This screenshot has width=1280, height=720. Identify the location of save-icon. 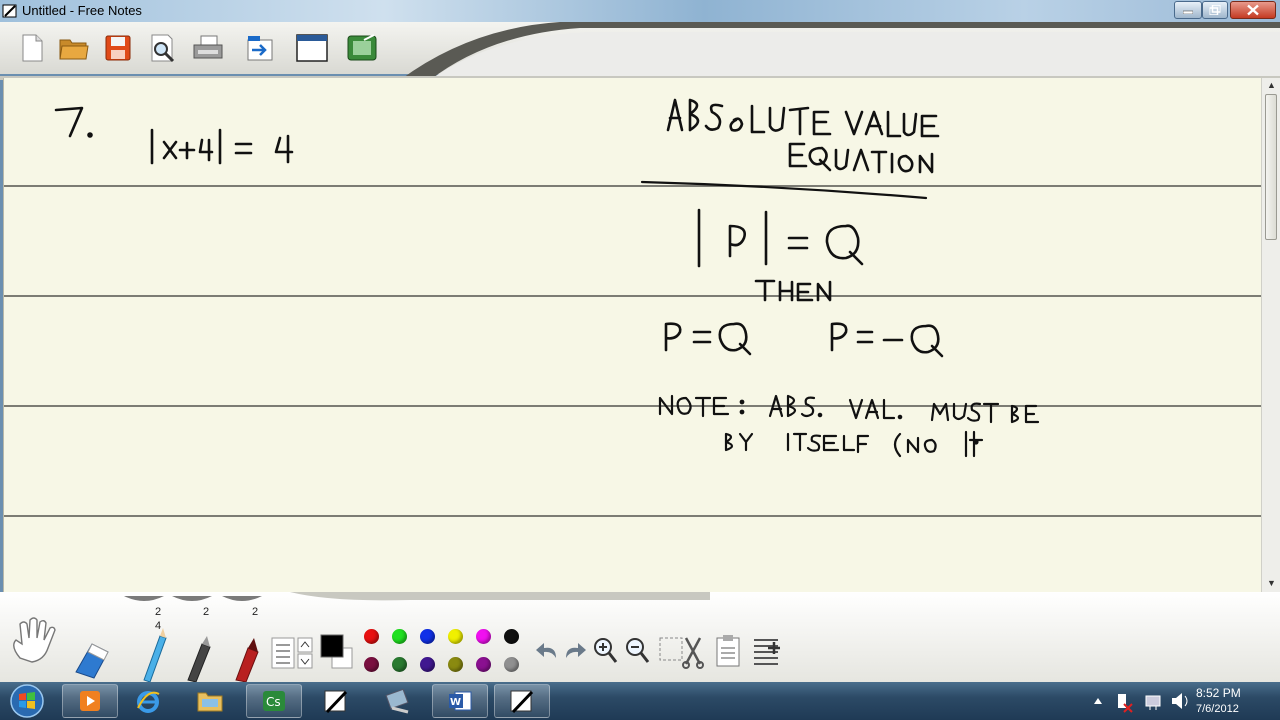
(118, 48).